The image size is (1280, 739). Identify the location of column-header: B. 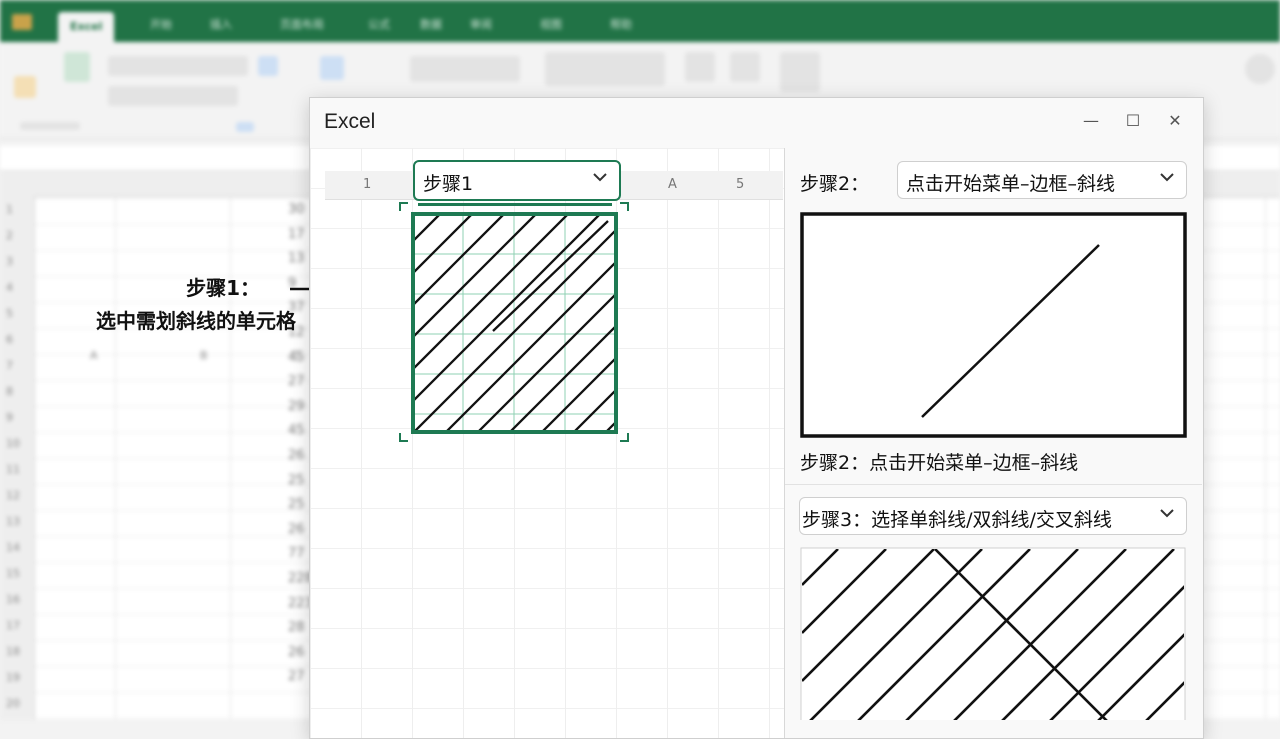
(204, 355).